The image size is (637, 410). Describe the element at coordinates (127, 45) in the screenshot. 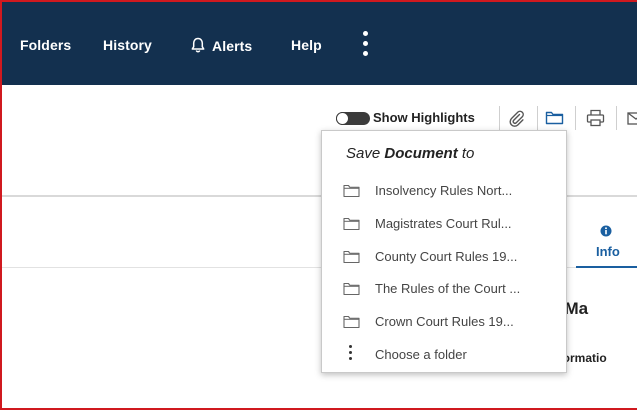

I see `nav-history: History` at that location.